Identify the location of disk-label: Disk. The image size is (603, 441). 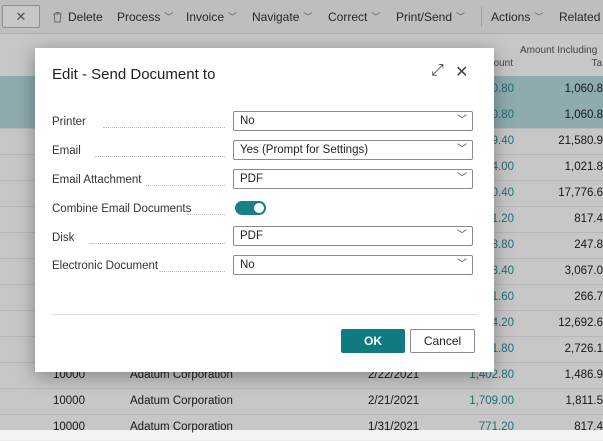
(63, 238).